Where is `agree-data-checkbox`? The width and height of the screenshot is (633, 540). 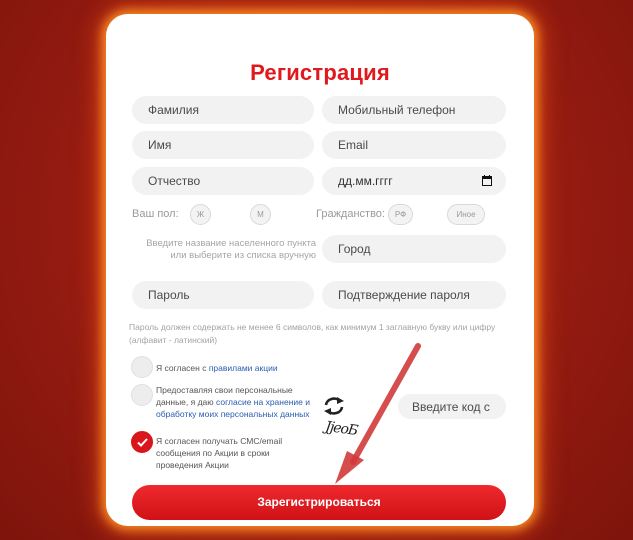
agree-data-checkbox is located at coordinates (142, 395).